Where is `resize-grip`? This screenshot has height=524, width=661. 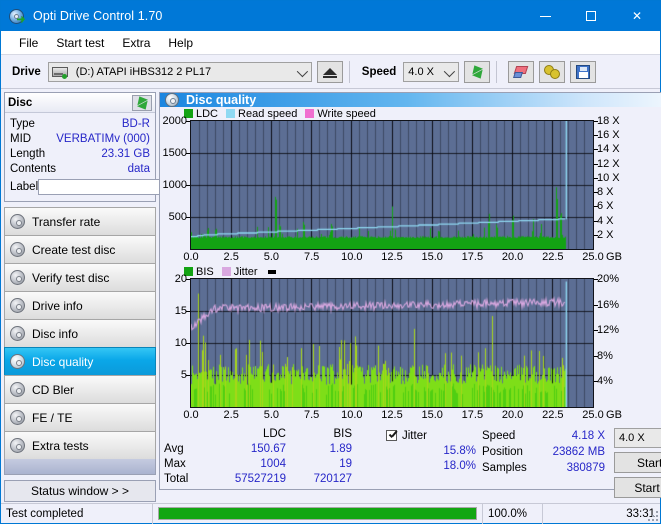
resize-grip is located at coordinates (653, 516).